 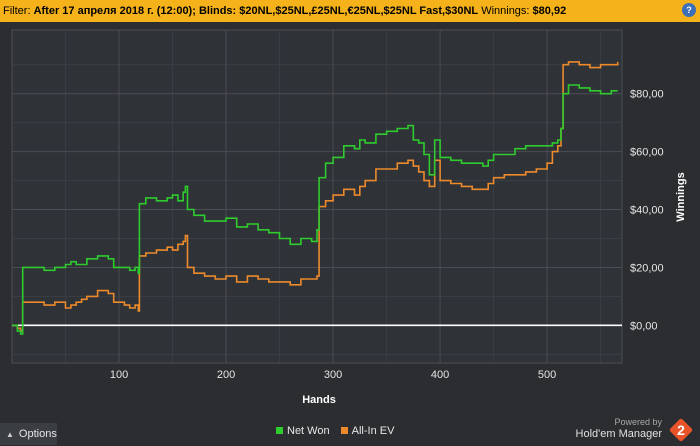 I want to click on x-tick-label: 400, so click(x=440, y=375).